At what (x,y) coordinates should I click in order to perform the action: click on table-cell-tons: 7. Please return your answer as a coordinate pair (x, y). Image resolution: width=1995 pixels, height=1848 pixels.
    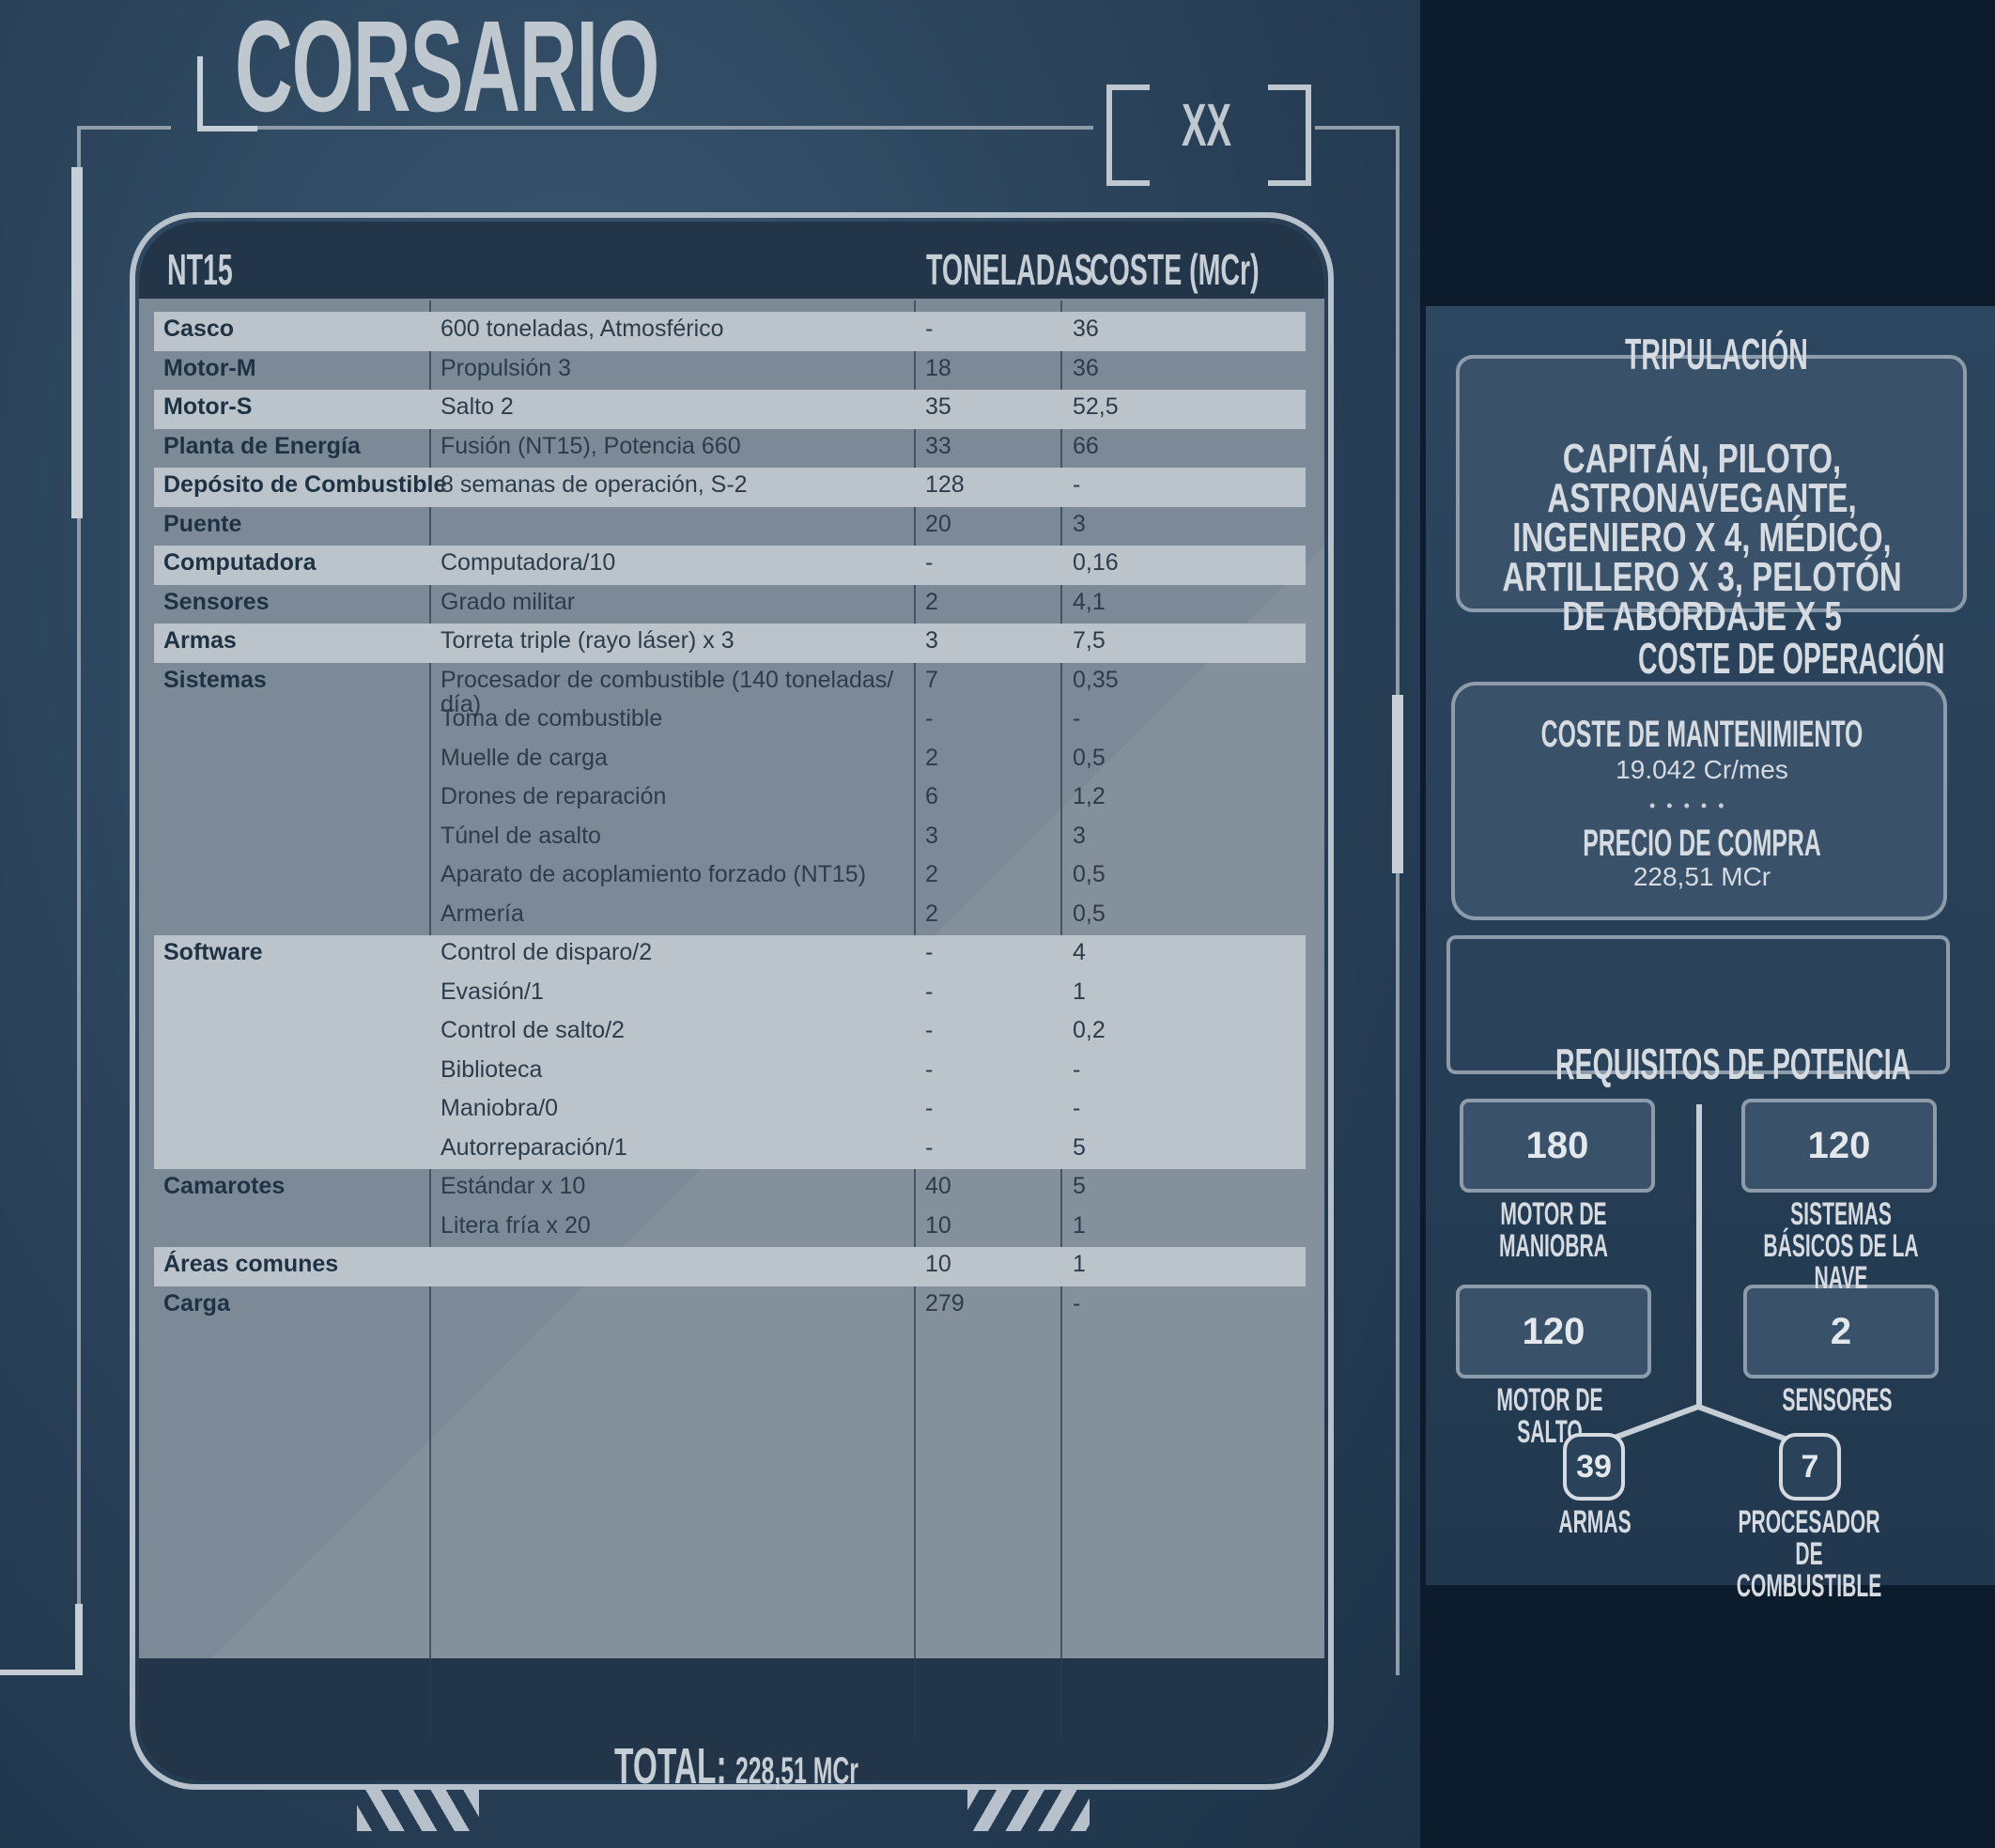
    Looking at the image, I should click on (931, 679).